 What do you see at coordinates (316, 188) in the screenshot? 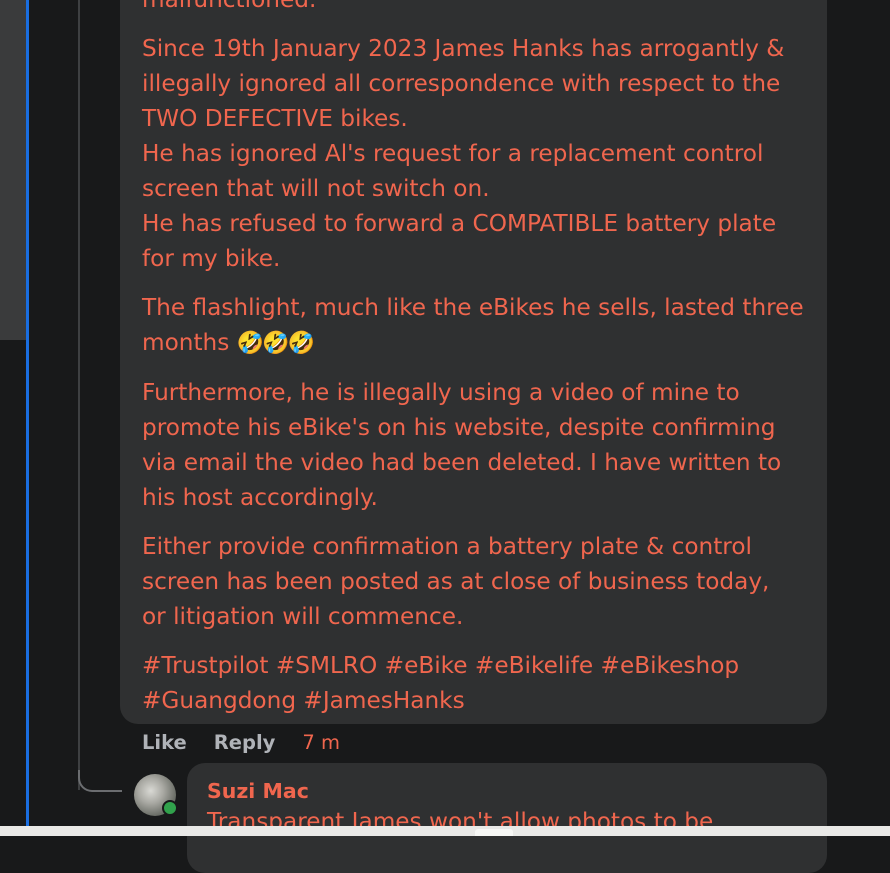
I see `comment-line: screen that will not switch on.` at bounding box center [316, 188].